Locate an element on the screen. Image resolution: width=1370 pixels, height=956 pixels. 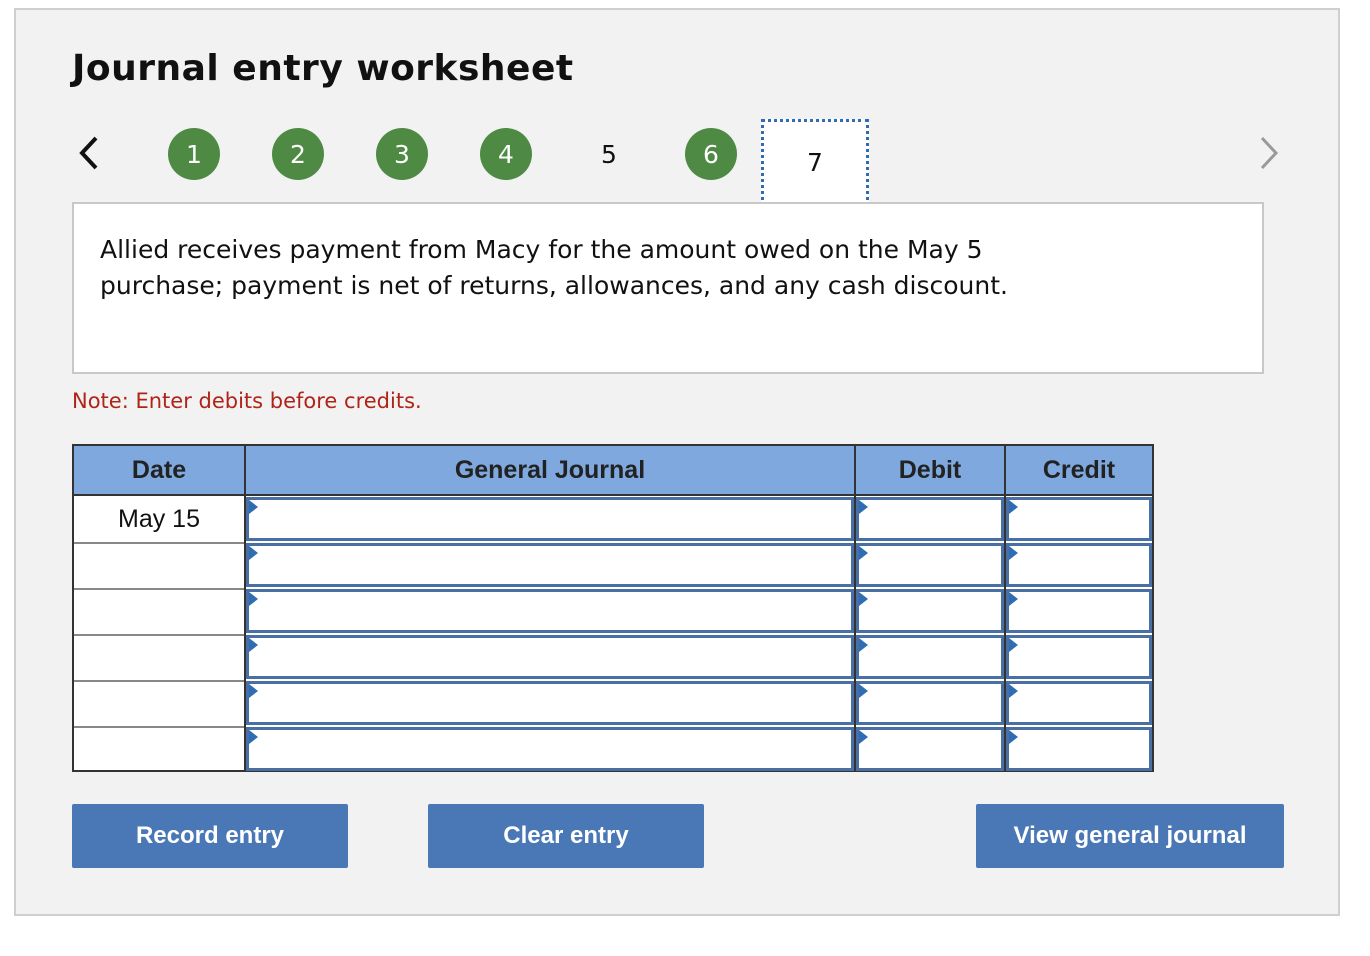
entry-note: Note: Enter debits before credits. is located at coordinates (247, 401).